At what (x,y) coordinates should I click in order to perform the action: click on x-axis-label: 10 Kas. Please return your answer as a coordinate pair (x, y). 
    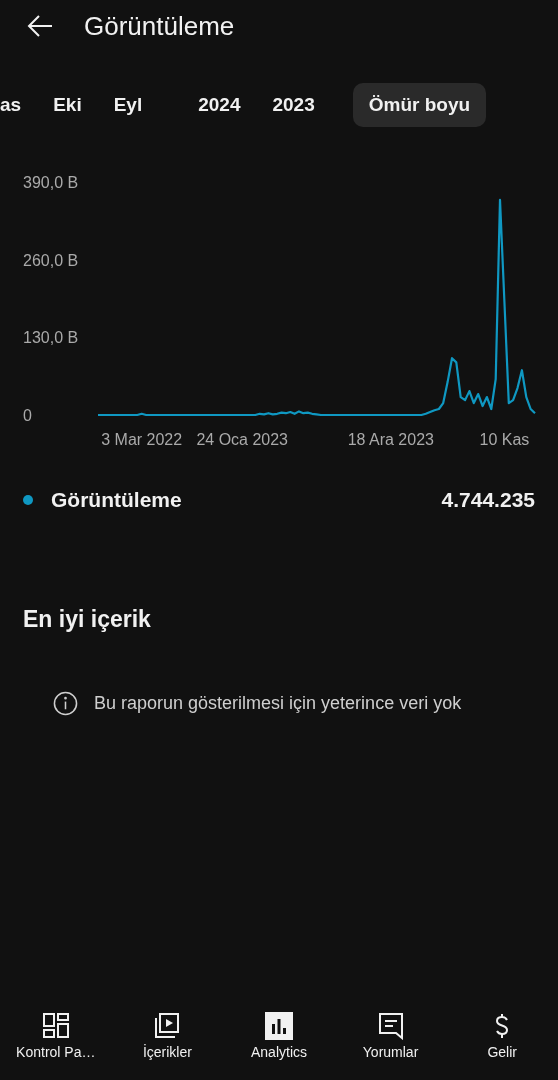
    Looking at the image, I should click on (504, 439).